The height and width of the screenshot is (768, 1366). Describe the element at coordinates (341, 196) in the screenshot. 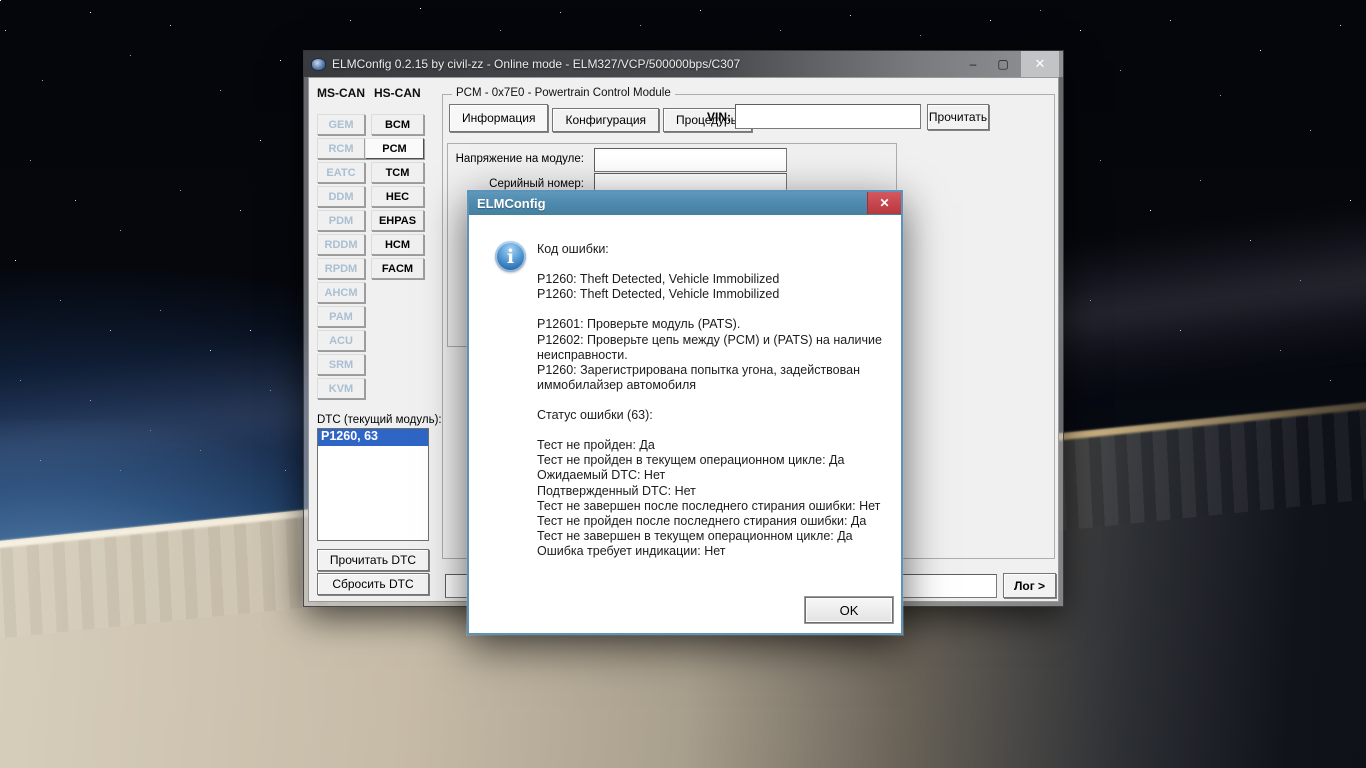

I see `module-tab: DDM` at that location.